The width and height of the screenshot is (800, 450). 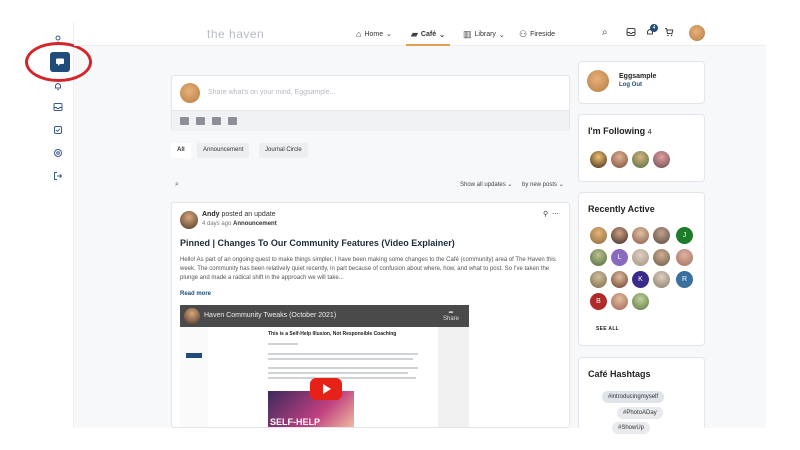 What do you see at coordinates (607, 329) in the screenshot?
I see `see-all-link: SEE ALL` at bounding box center [607, 329].